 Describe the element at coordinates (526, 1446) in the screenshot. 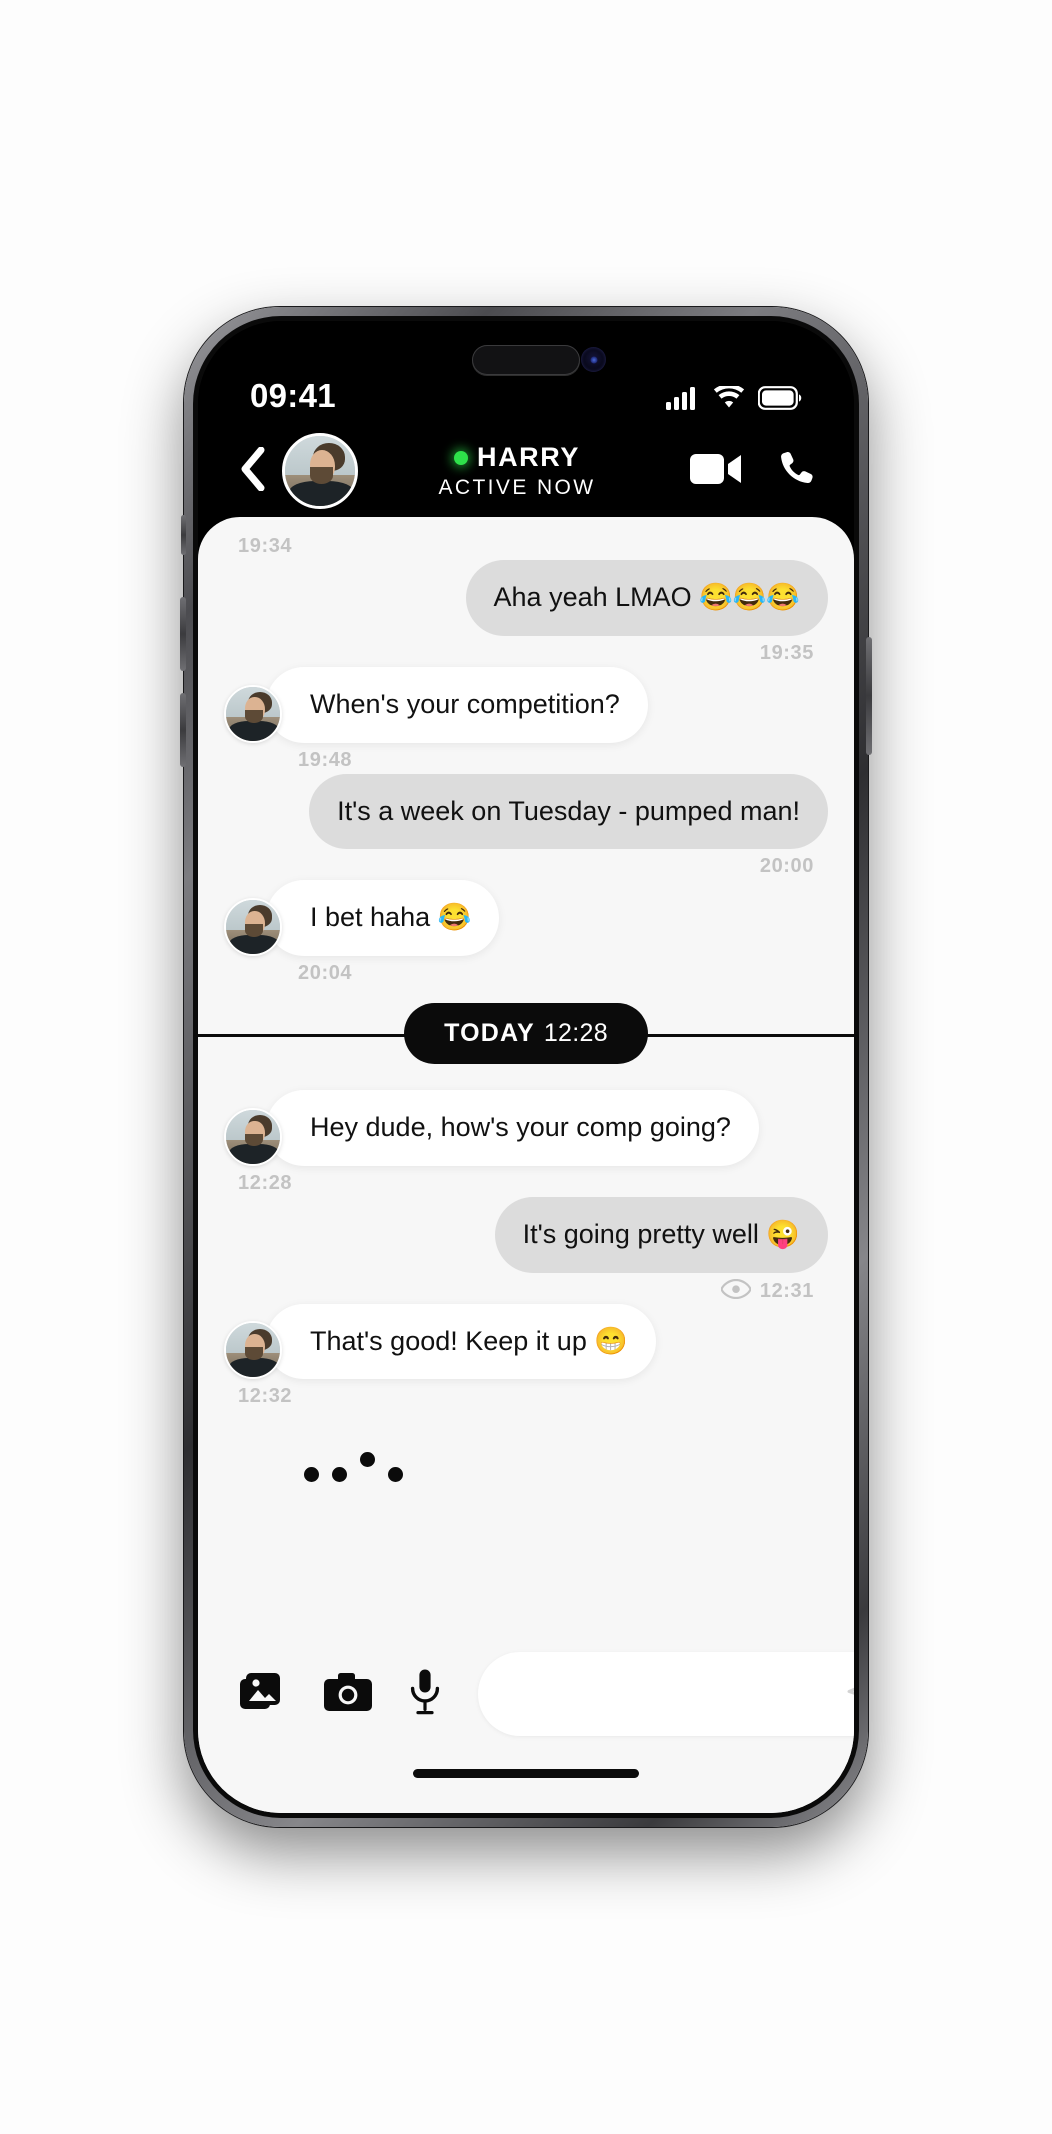

I see `typing-indicator` at that location.